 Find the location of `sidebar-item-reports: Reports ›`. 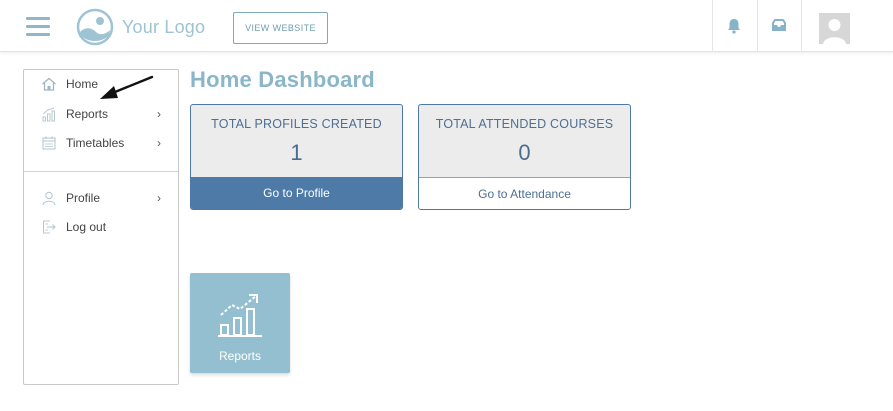

sidebar-item-reports: Reports › is located at coordinates (101, 114).